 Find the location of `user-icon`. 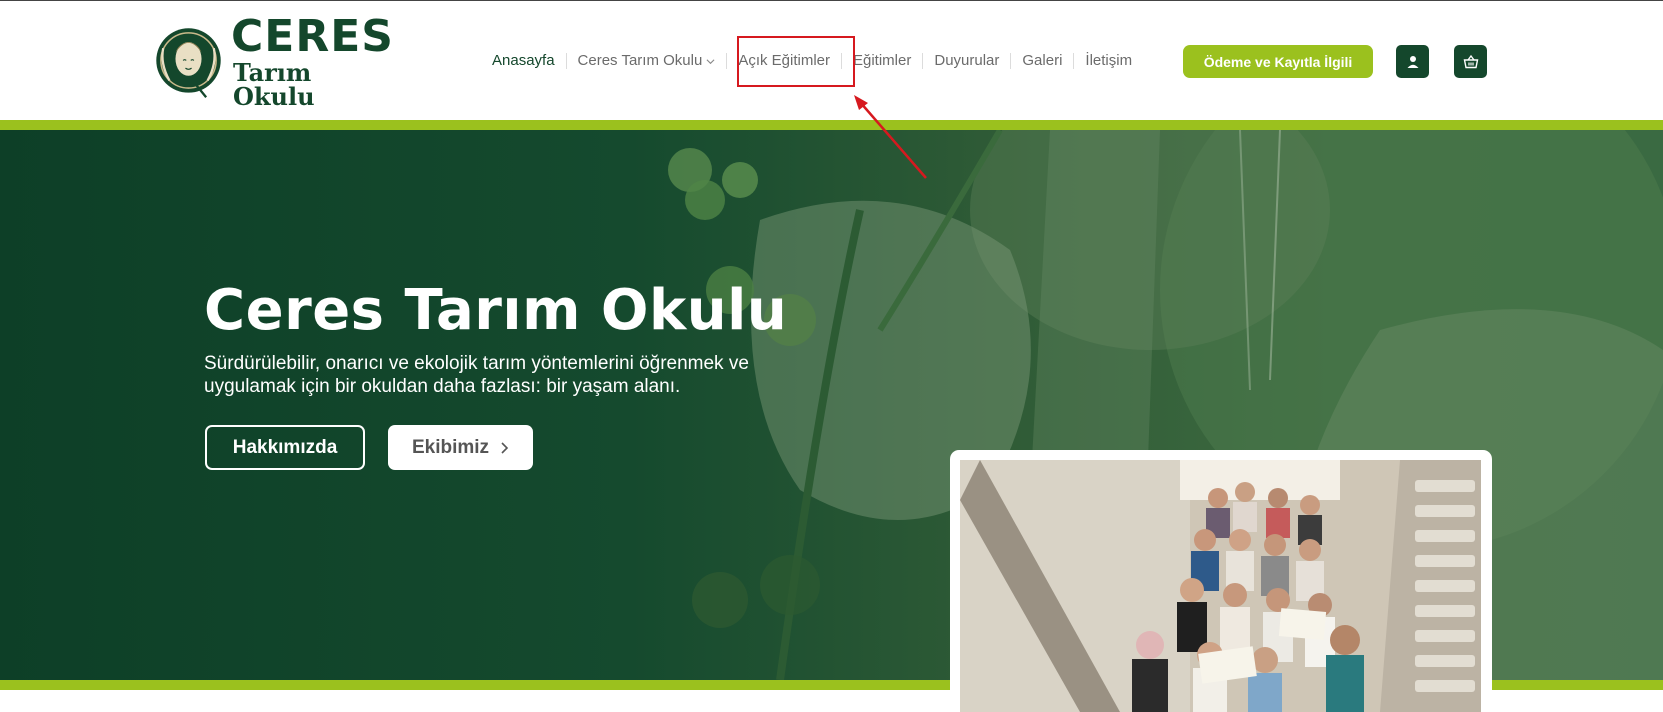

user-icon is located at coordinates (1412, 61).